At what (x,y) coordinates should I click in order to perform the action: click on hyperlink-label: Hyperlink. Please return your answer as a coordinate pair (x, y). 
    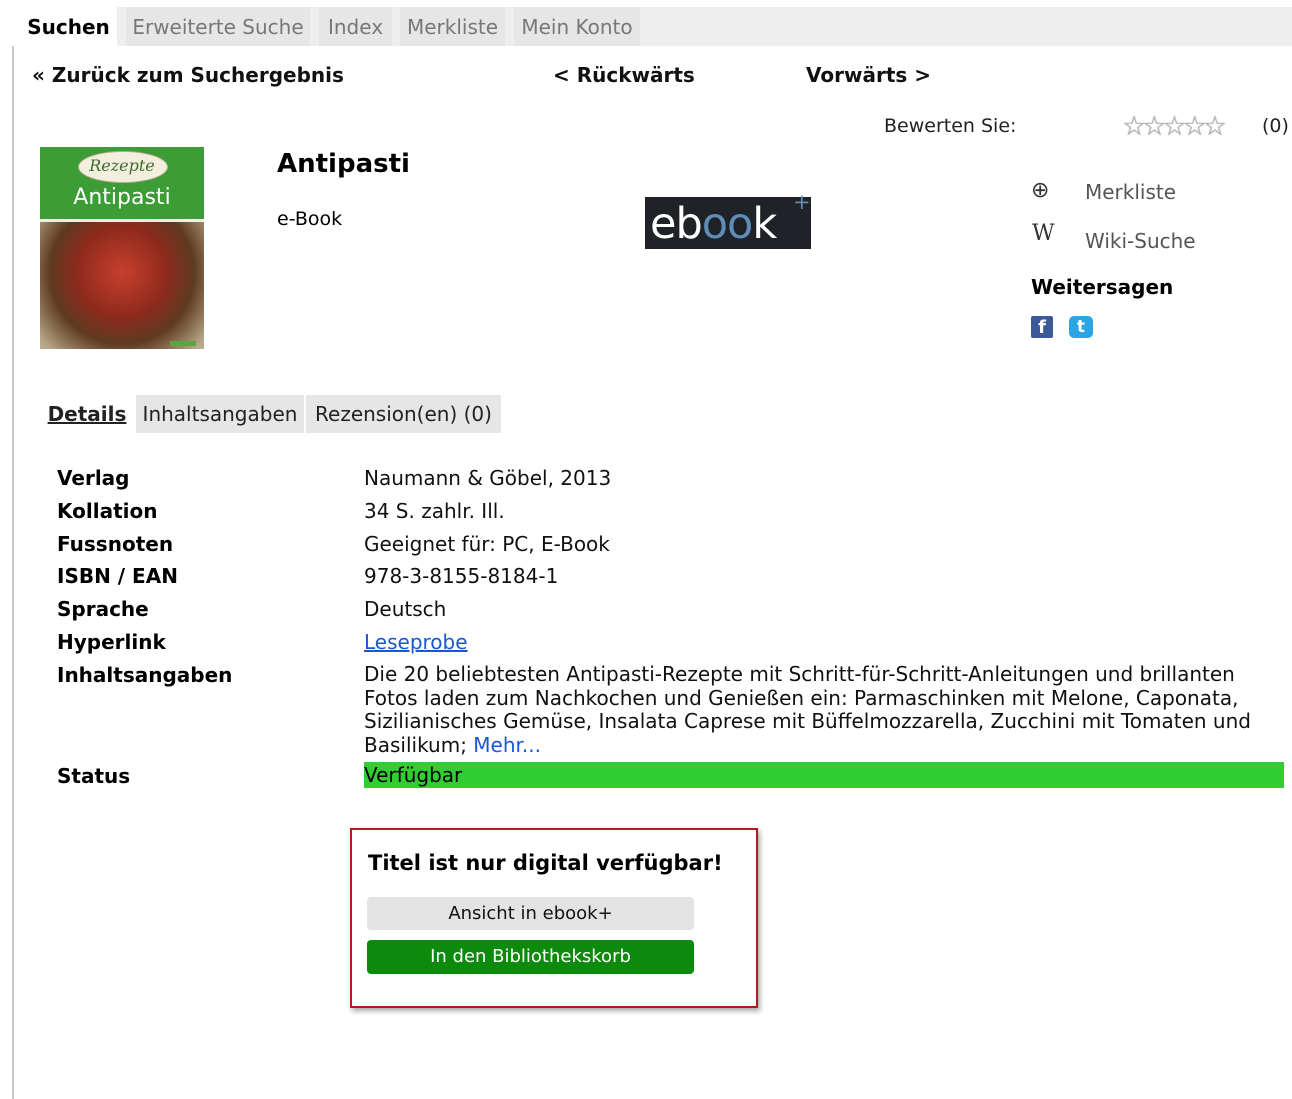
    Looking at the image, I should click on (111, 642).